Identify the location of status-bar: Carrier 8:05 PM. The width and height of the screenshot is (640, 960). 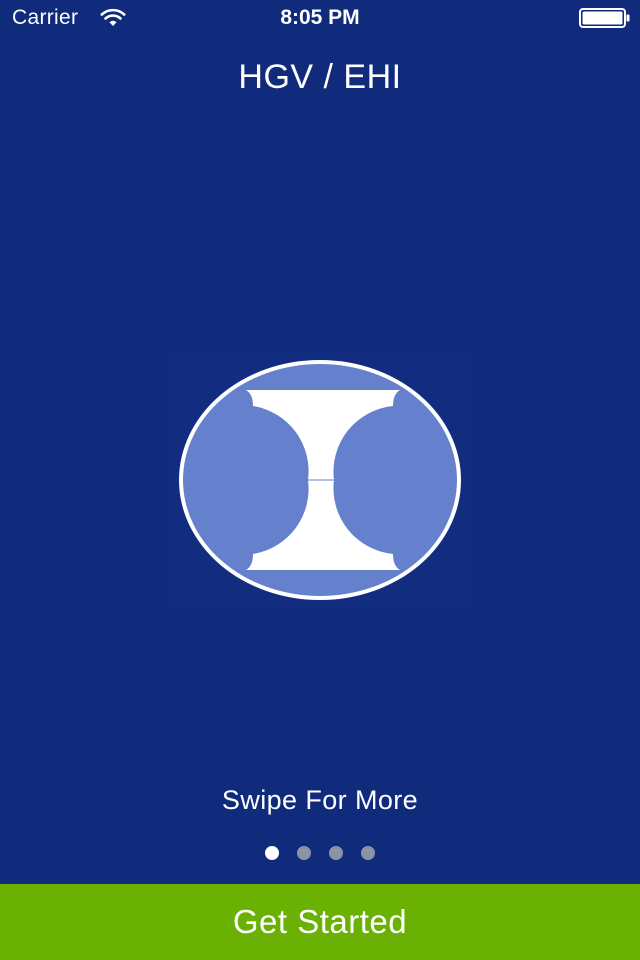
(320, 20).